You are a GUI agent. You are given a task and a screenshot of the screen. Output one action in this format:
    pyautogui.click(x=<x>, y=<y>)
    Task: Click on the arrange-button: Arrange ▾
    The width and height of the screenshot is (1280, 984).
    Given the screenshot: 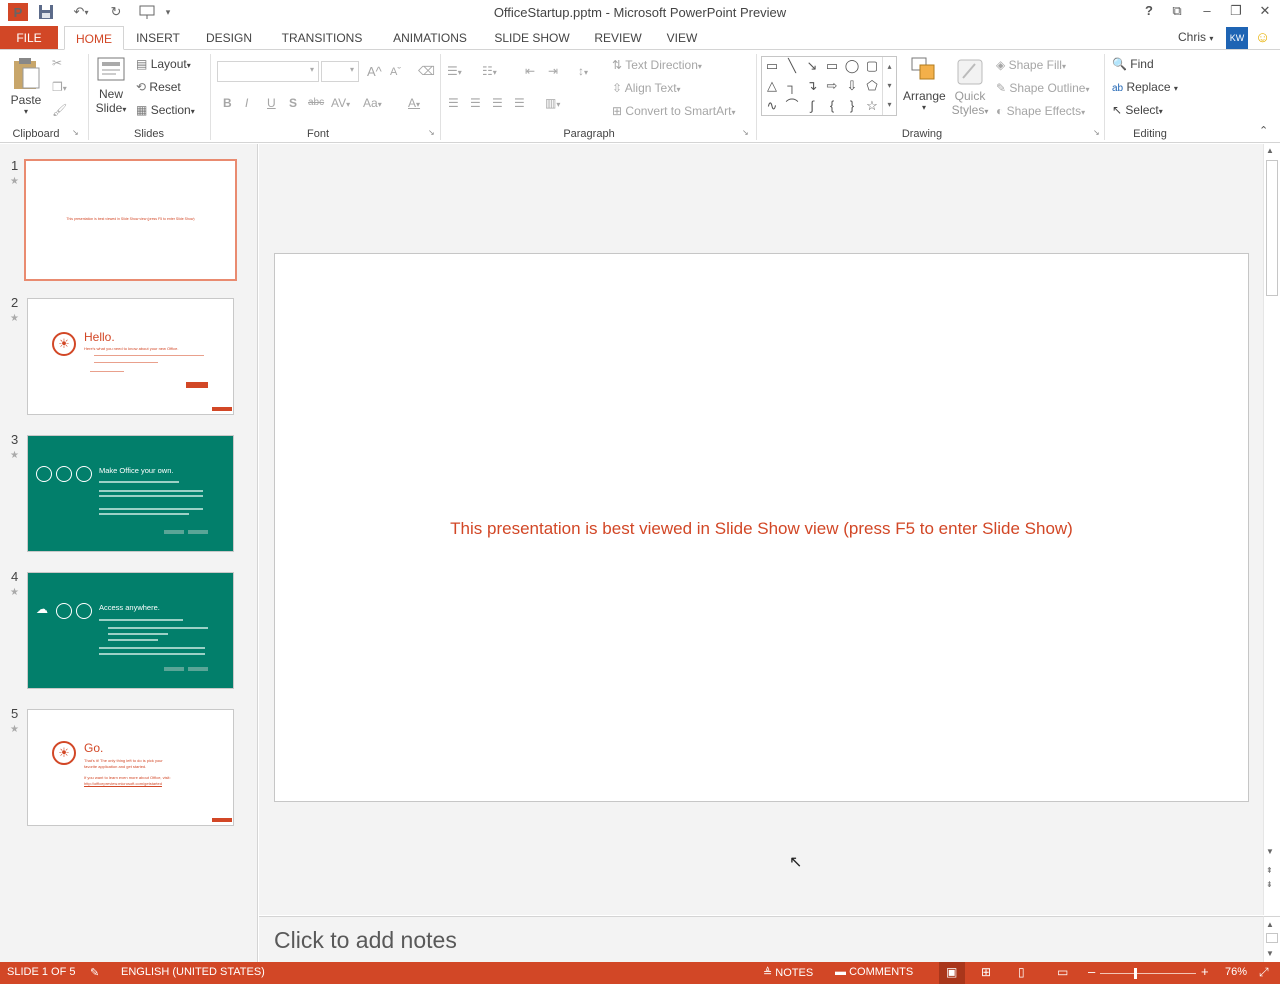 What is the action you would take?
    pyautogui.click(x=924, y=84)
    